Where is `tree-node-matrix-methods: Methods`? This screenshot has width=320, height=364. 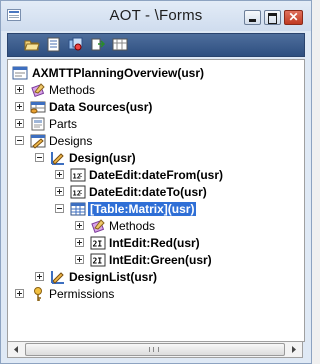
tree-node-matrix-methods: Methods is located at coordinates (156, 226).